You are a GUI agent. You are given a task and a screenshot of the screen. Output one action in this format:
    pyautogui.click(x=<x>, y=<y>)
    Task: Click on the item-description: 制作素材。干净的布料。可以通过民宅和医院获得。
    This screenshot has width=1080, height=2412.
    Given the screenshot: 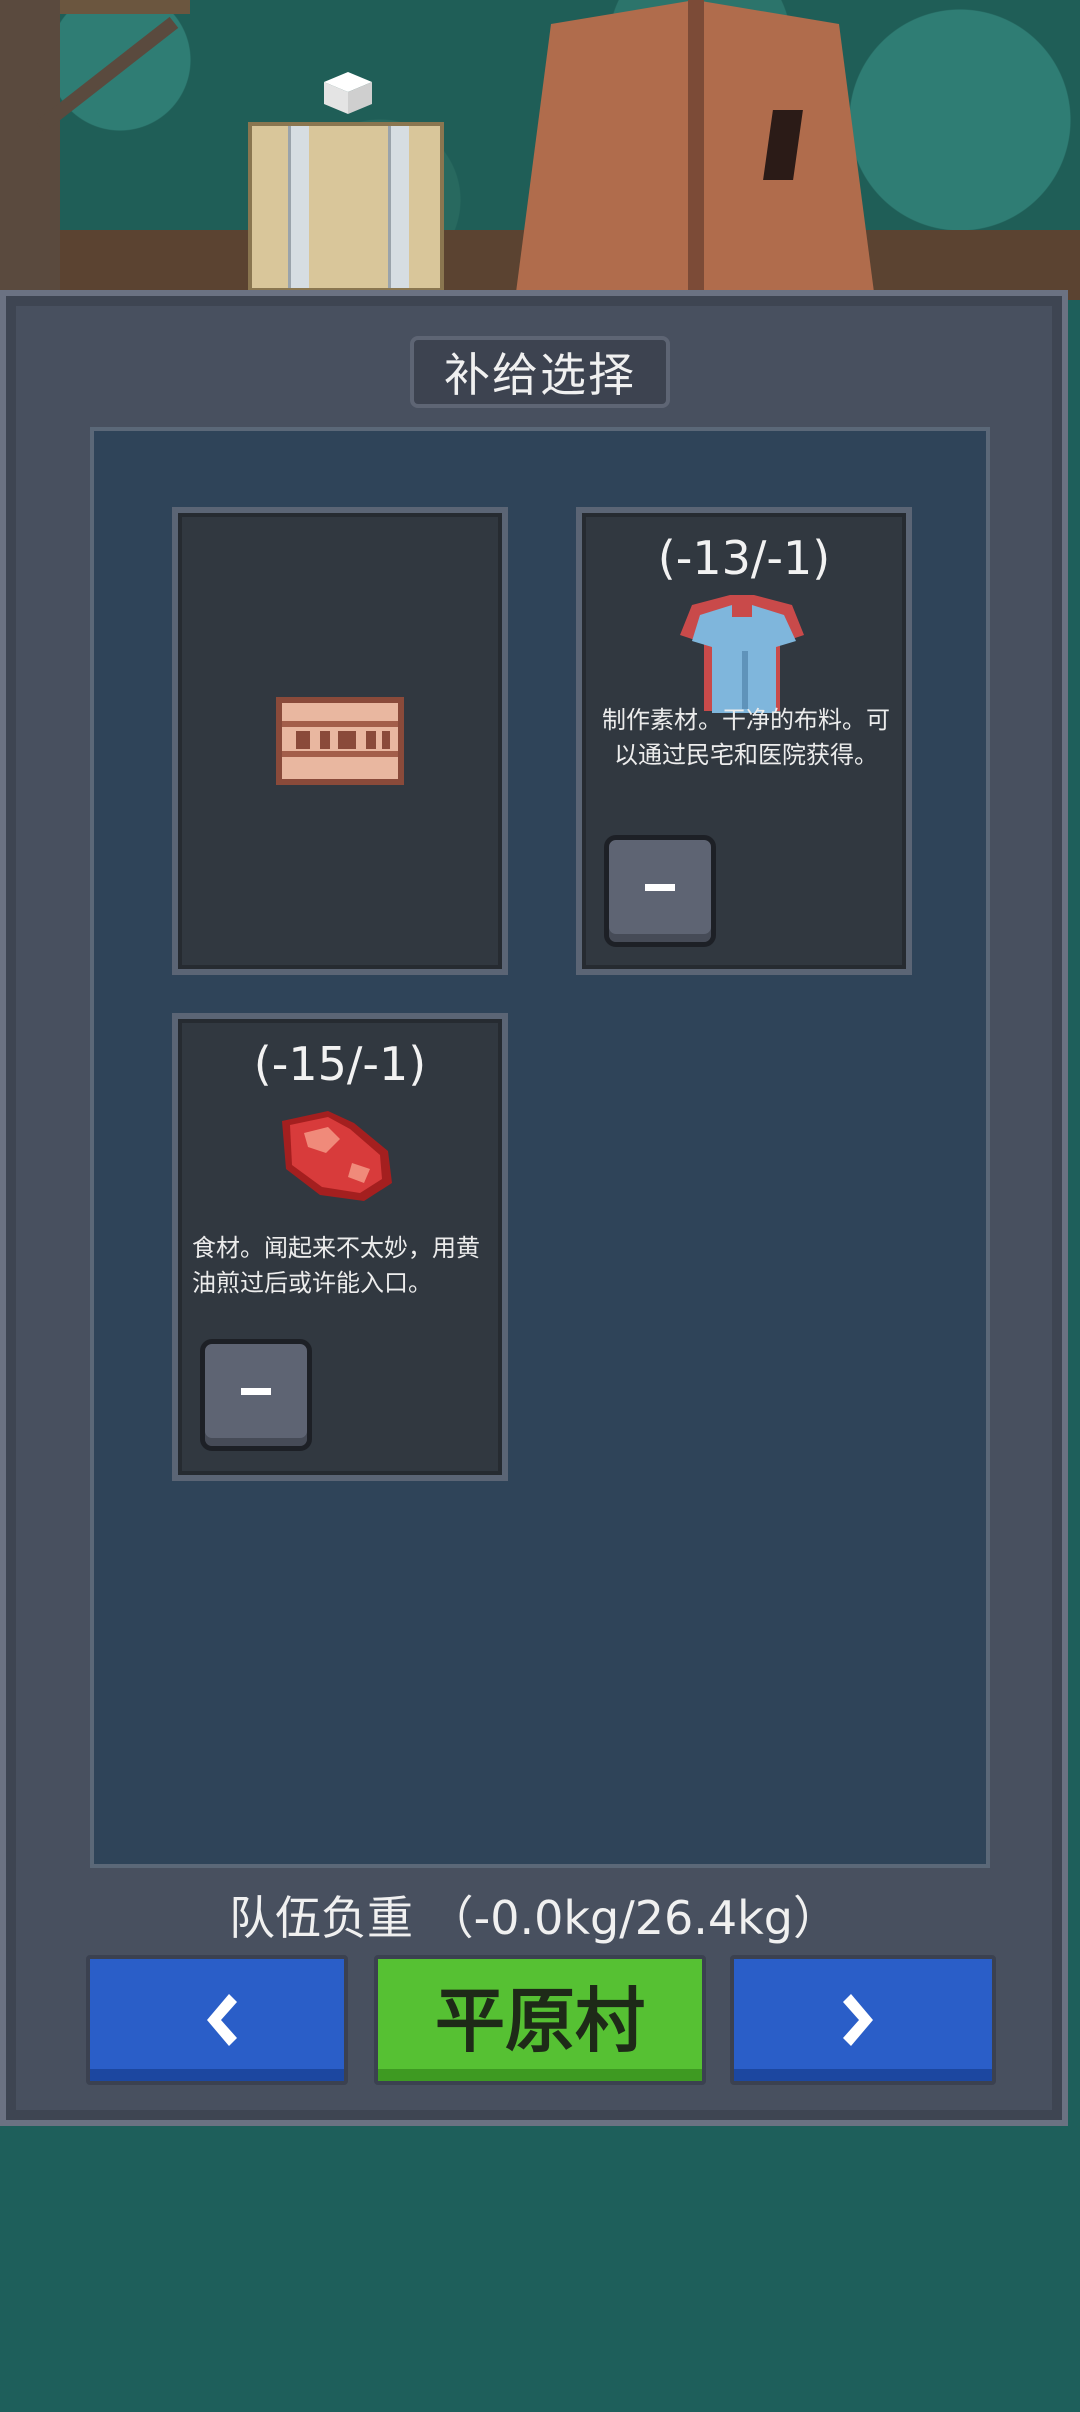 What is the action you would take?
    pyautogui.click(x=746, y=737)
    